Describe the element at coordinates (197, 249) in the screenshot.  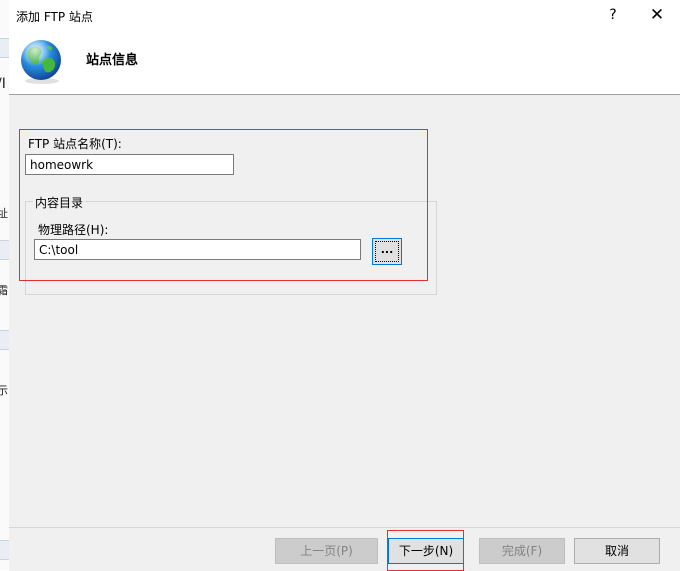
I see `physical-path-input` at that location.